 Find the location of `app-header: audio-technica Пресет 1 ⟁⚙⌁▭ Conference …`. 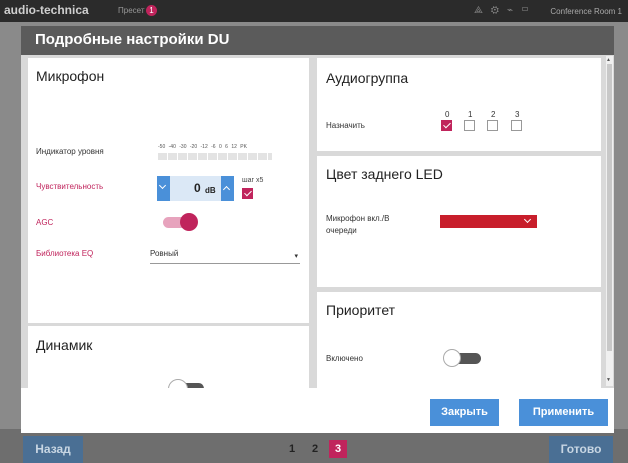

app-header: audio-technica Пресет 1 ⟁⚙⌁▭ Conference … is located at coordinates (314, 11).